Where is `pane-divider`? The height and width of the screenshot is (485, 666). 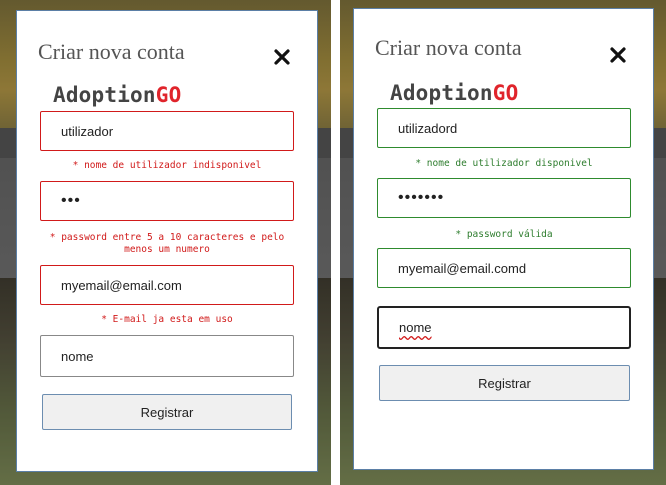 pane-divider is located at coordinates (335, 242).